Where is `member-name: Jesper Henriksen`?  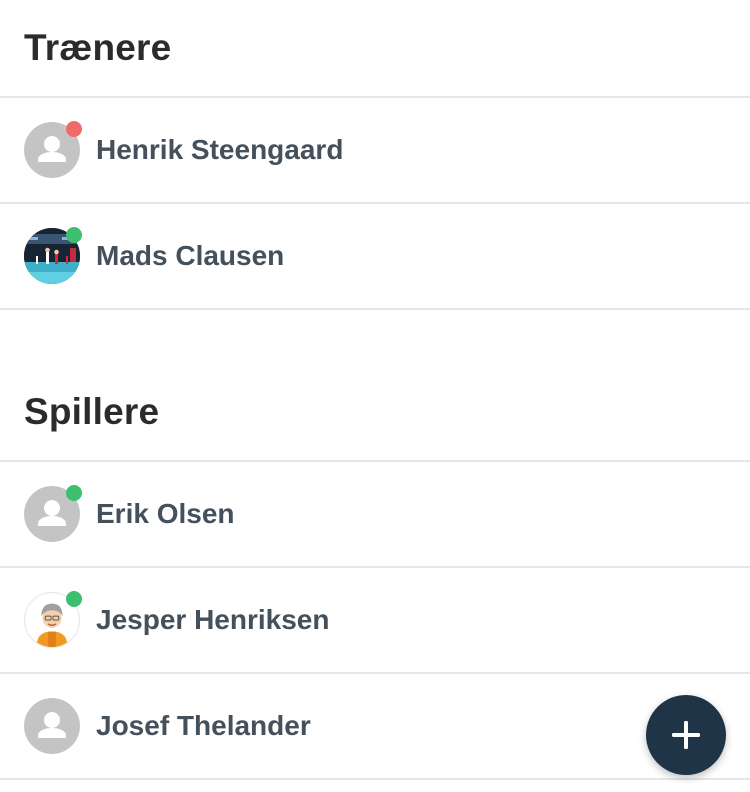 member-name: Jesper Henriksen is located at coordinates (213, 619).